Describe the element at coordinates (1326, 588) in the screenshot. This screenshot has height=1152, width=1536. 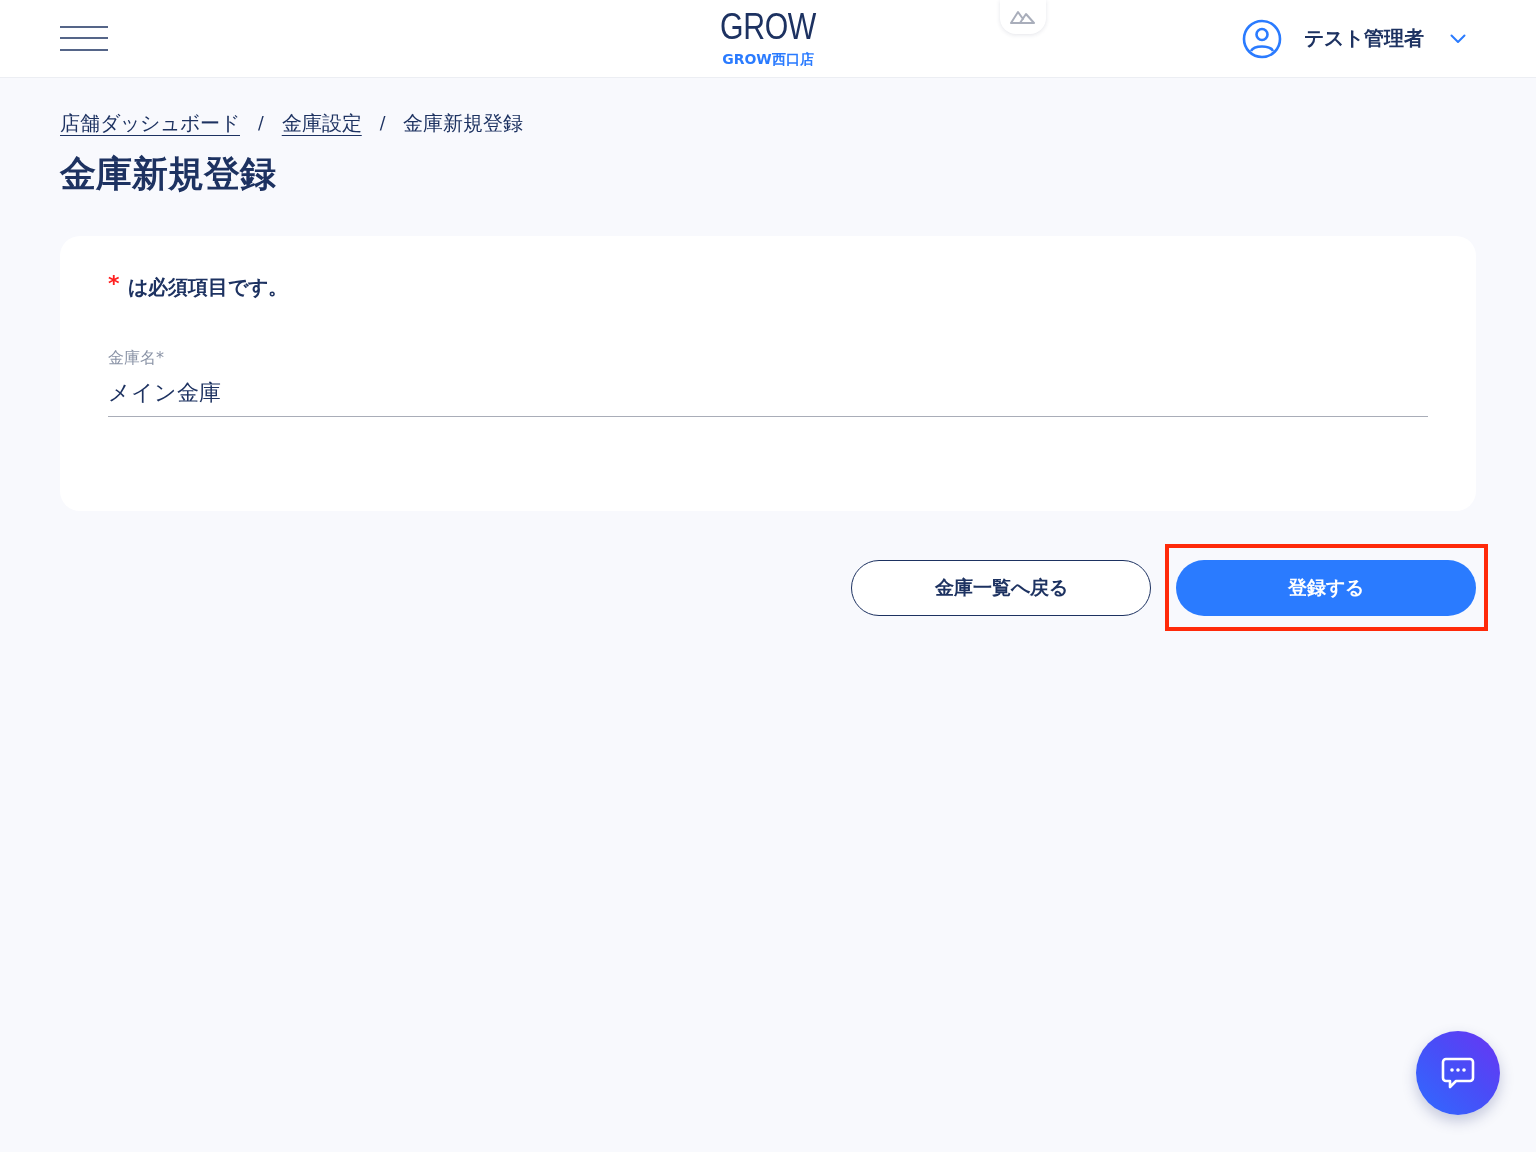
I see `submit-button: 登録する` at that location.